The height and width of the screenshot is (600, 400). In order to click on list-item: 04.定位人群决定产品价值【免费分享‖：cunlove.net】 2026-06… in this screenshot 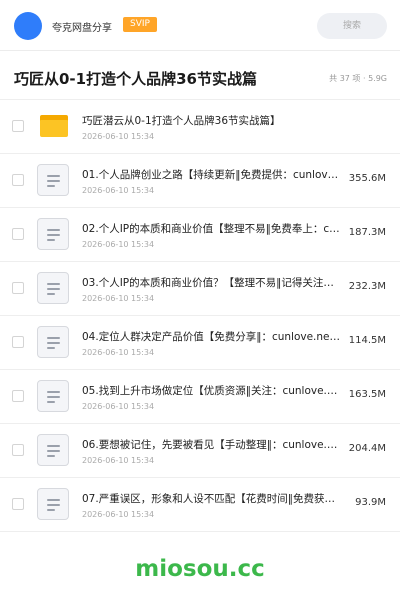, I will do `click(200, 343)`.